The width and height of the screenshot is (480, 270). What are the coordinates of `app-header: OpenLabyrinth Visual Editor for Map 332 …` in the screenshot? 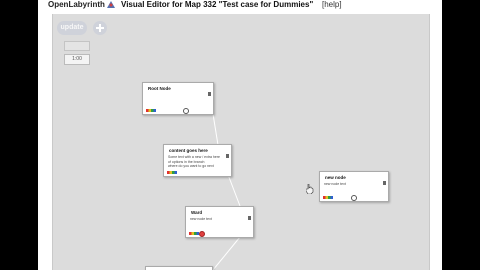 It's located at (240, 7).